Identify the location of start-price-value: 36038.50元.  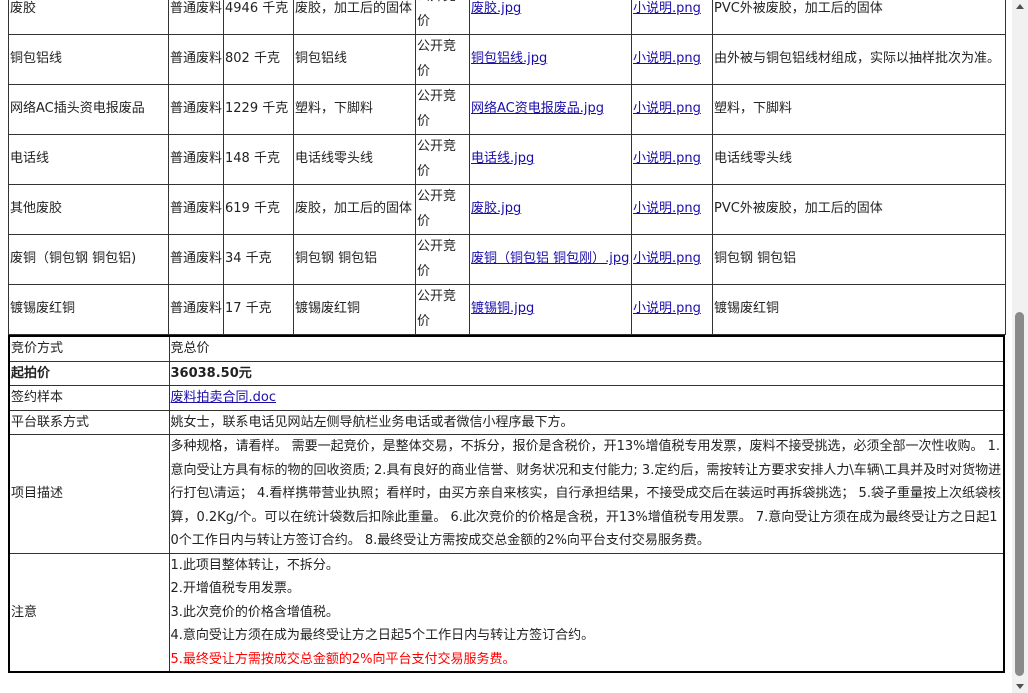
(586, 373).